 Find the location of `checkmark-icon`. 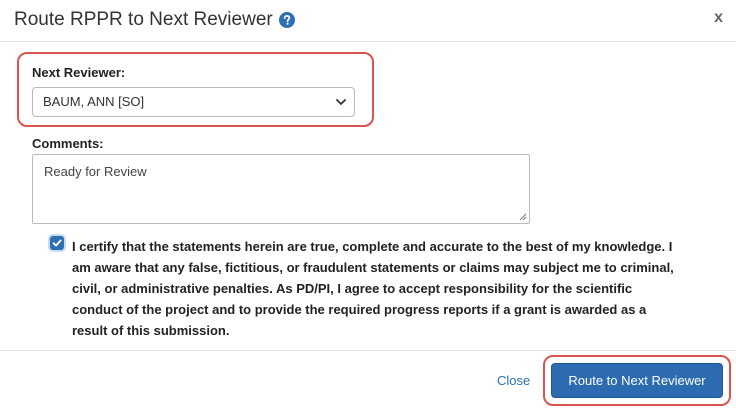

checkmark-icon is located at coordinates (57, 243).